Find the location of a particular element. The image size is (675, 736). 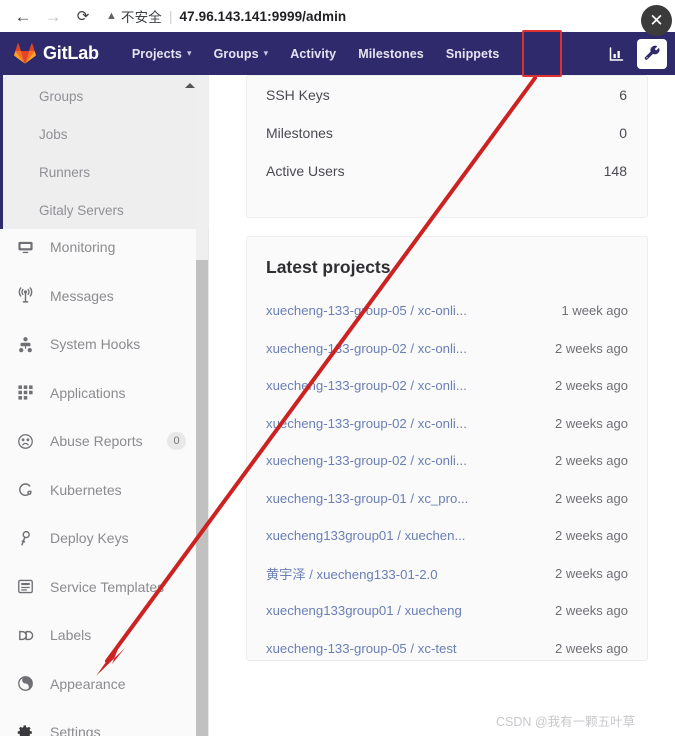

sidebar-item-abuse-reports: Abuse Reports 0 is located at coordinates (100, 441).